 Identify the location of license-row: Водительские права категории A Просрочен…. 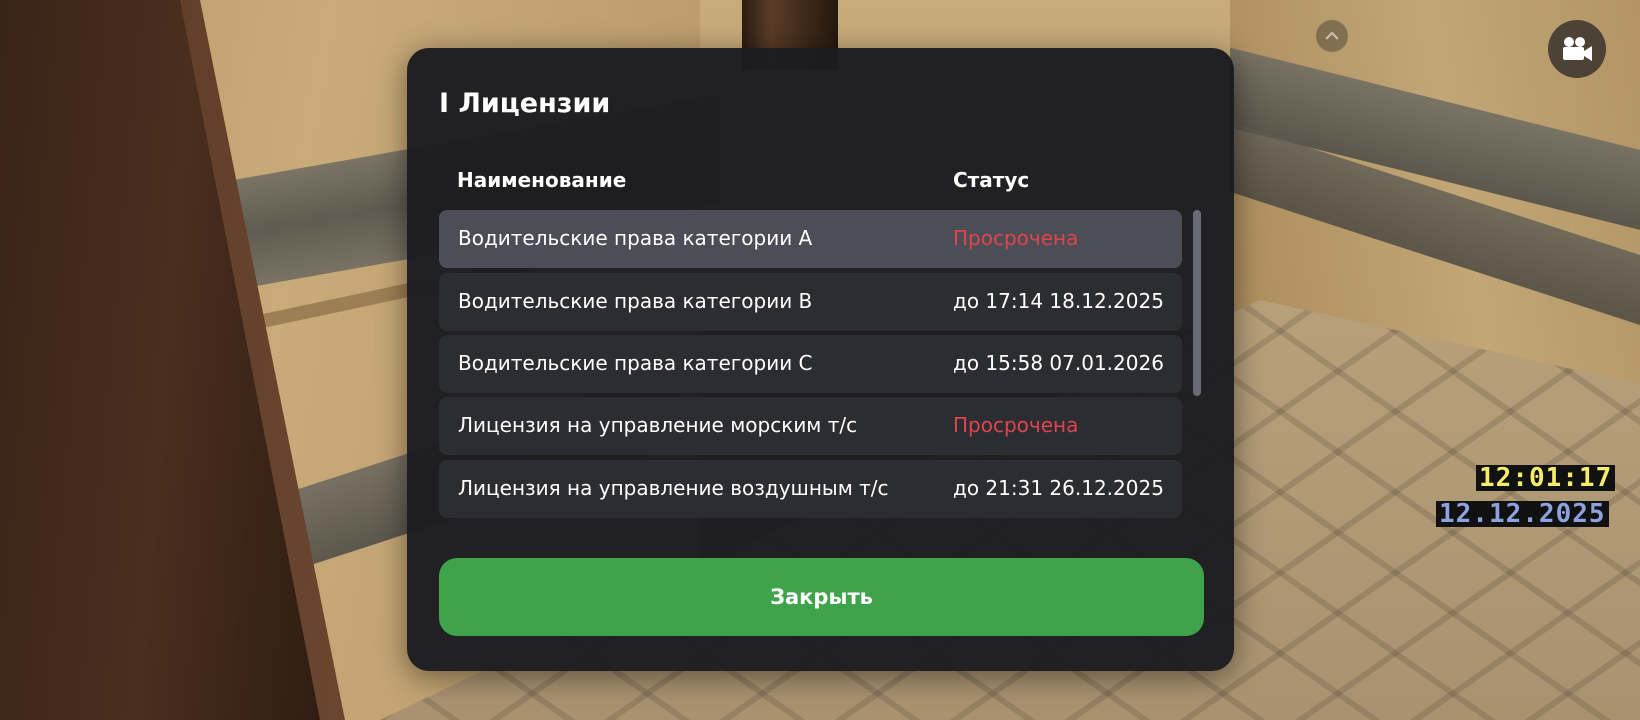
(810, 239).